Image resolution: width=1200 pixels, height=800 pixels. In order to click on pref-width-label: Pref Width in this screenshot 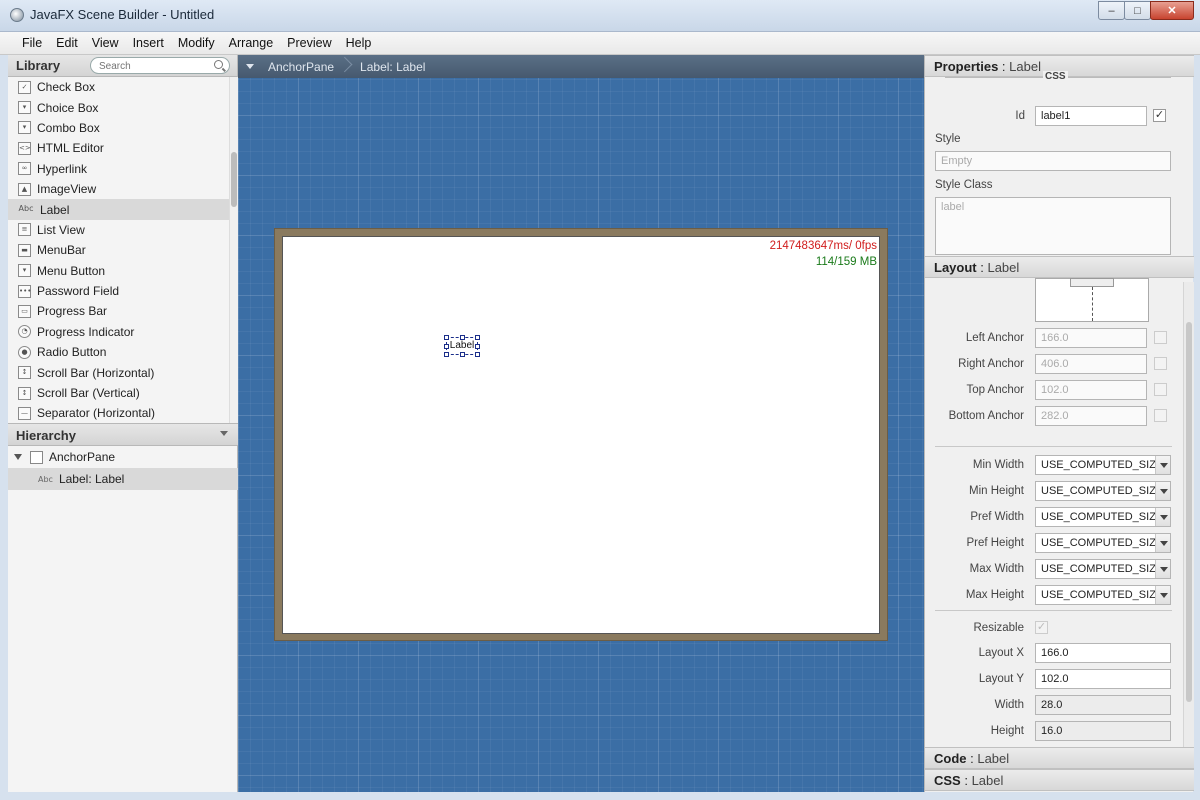, I will do `click(997, 517)`.